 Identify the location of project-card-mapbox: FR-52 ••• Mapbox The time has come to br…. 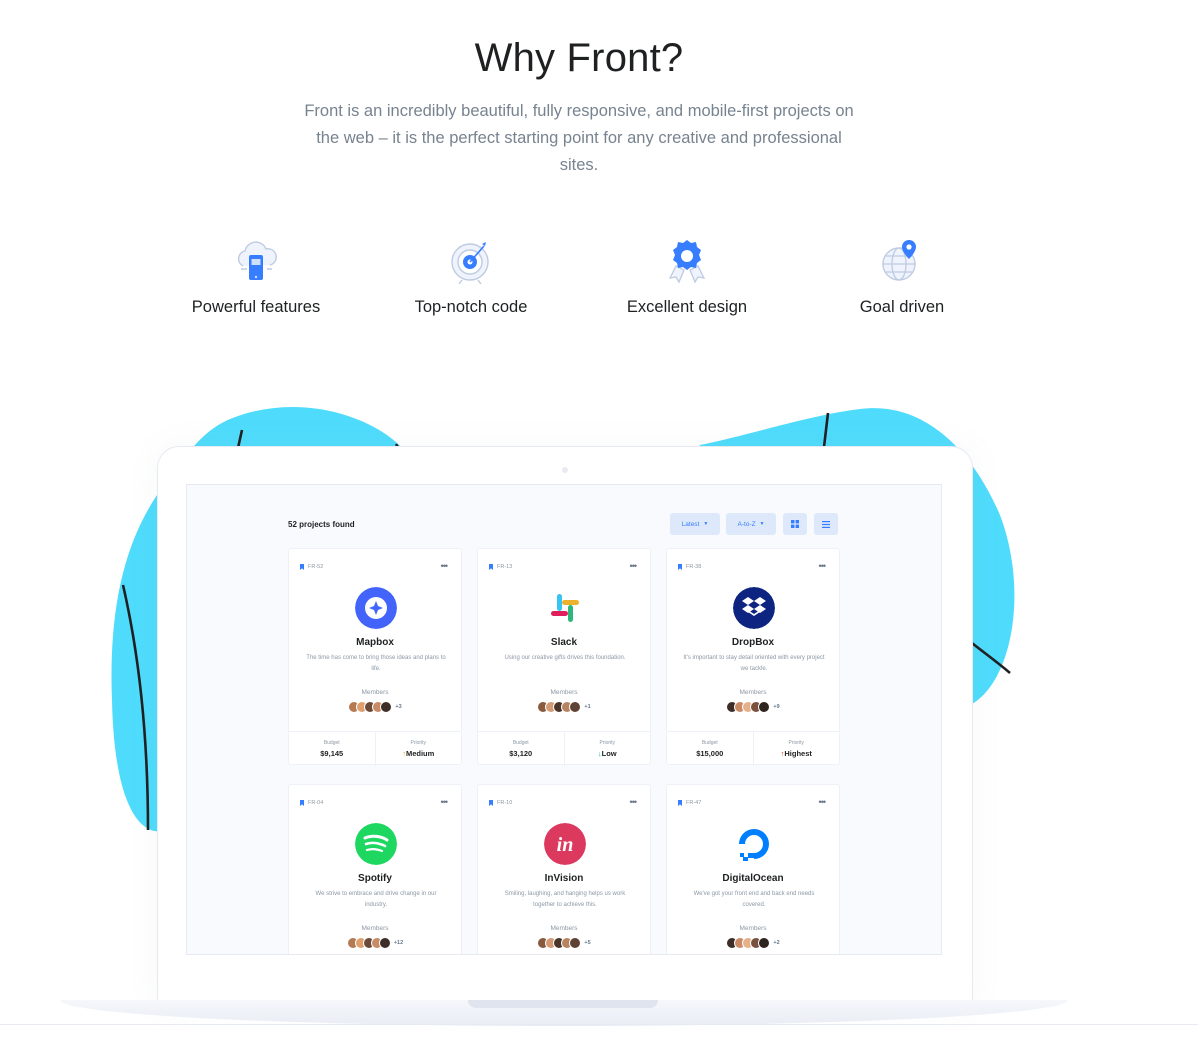
(375, 657).